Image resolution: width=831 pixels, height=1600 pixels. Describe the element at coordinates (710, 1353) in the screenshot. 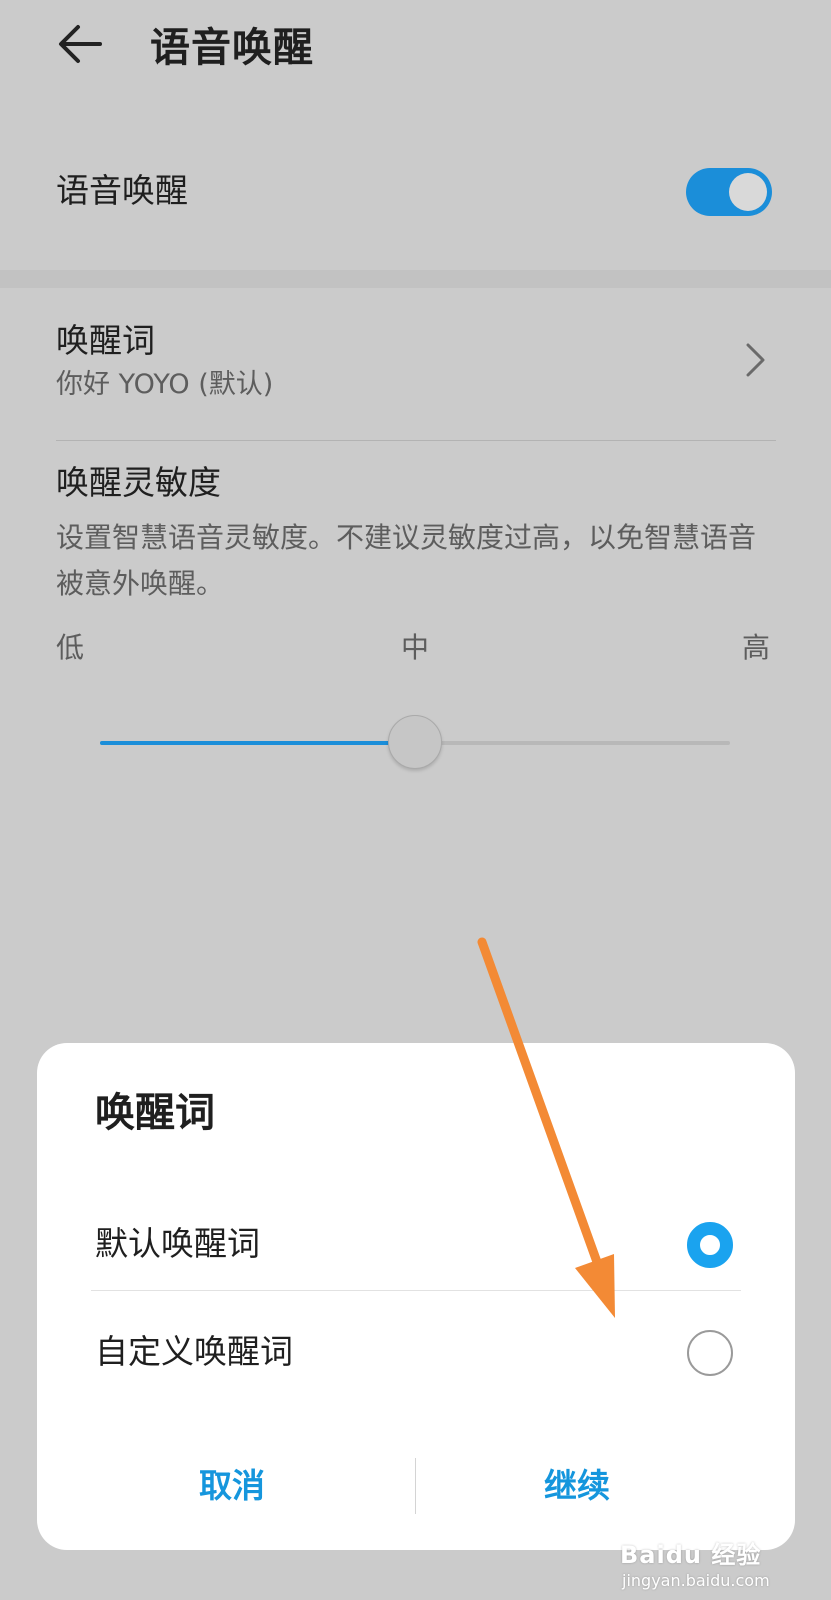

I see `radio-unchecked` at that location.